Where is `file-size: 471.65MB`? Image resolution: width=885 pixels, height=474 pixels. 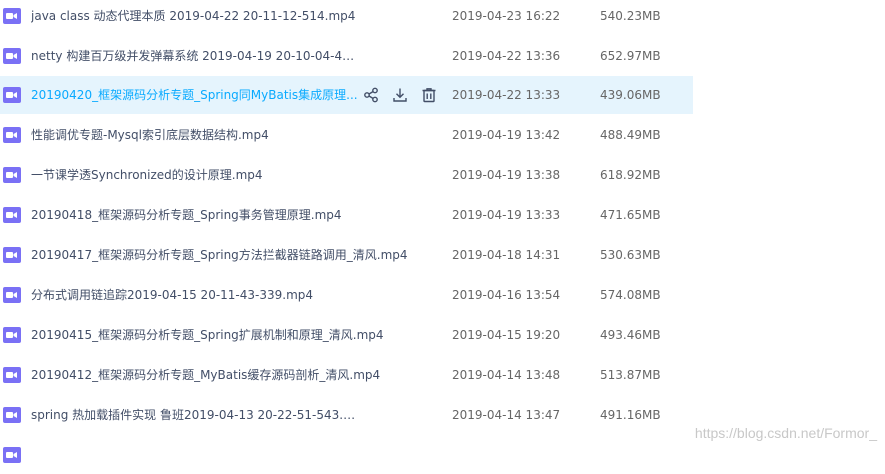
file-size: 471.65MB is located at coordinates (630, 215).